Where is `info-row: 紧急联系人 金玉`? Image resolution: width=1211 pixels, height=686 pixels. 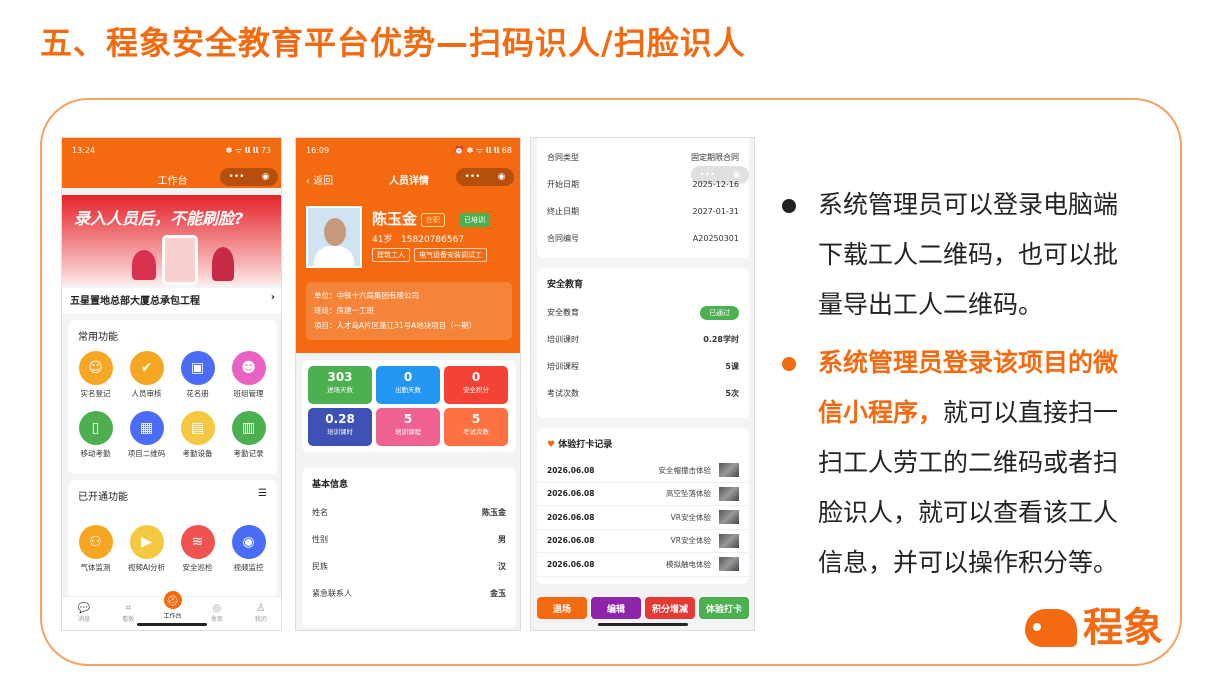 info-row: 紧急联系人 金玉 is located at coordinates (409, 593).